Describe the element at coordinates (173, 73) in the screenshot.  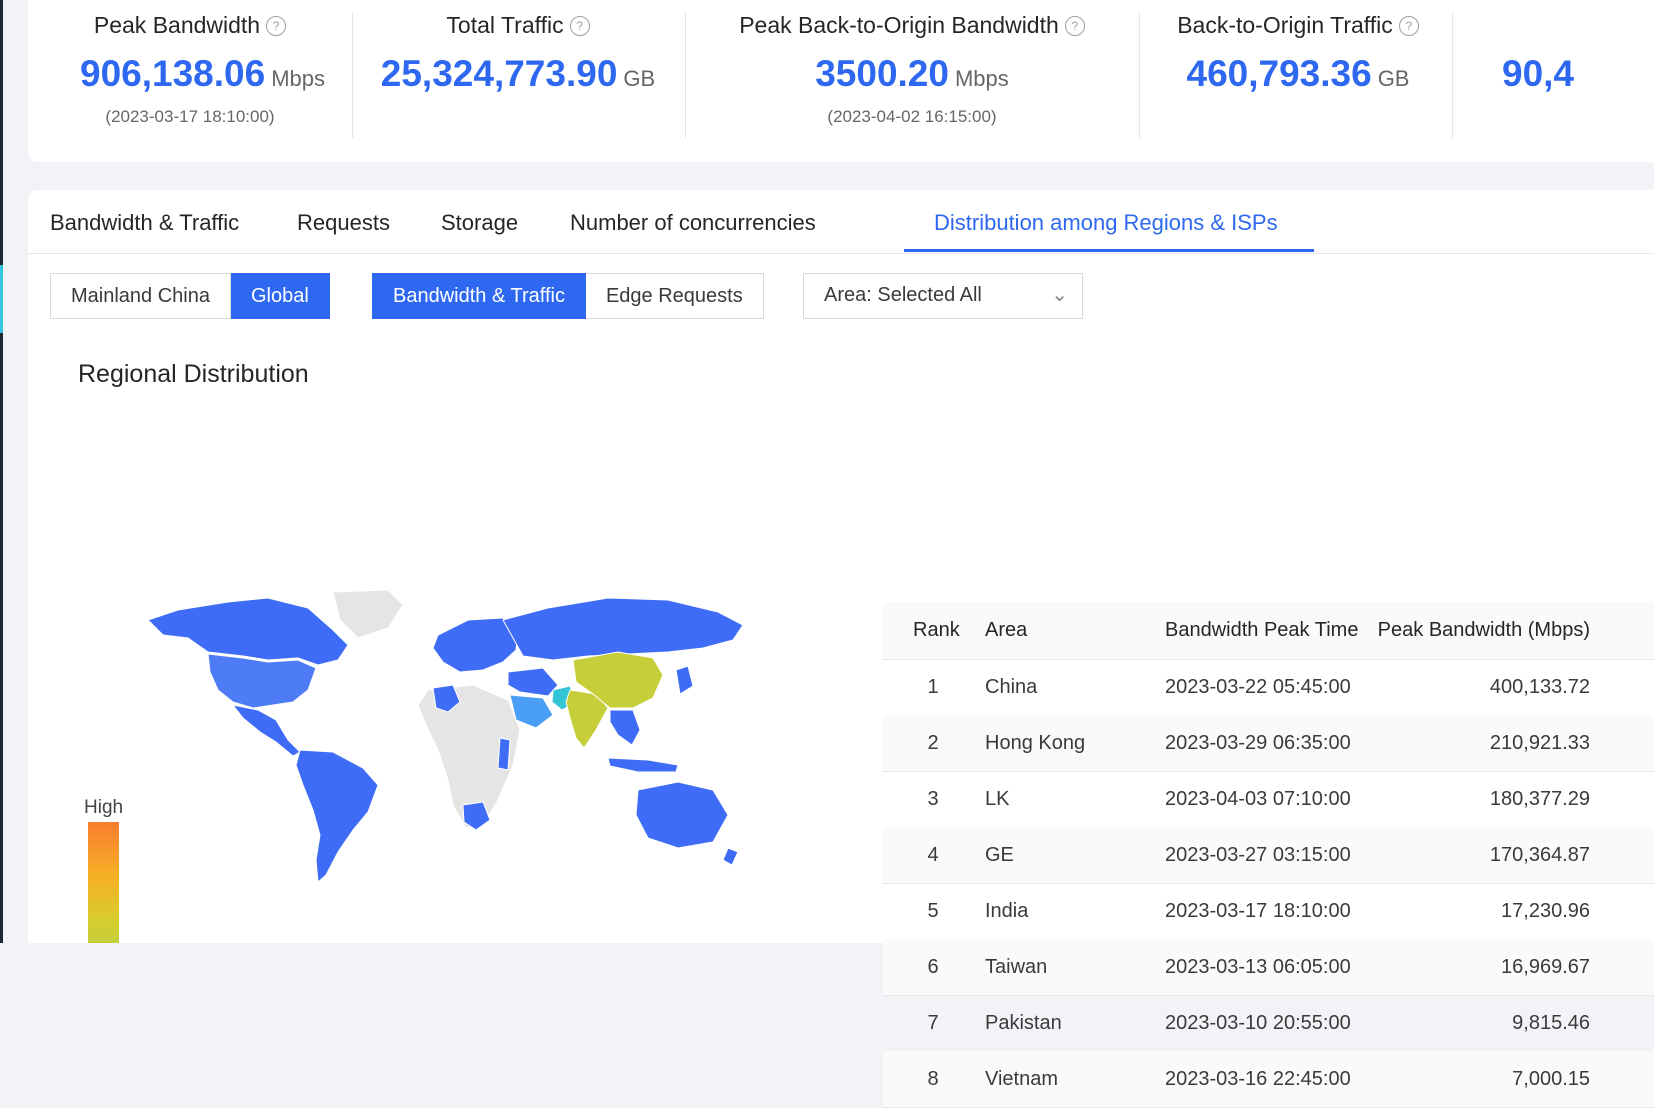
I see `metric-value: 906,138.06` at that location.